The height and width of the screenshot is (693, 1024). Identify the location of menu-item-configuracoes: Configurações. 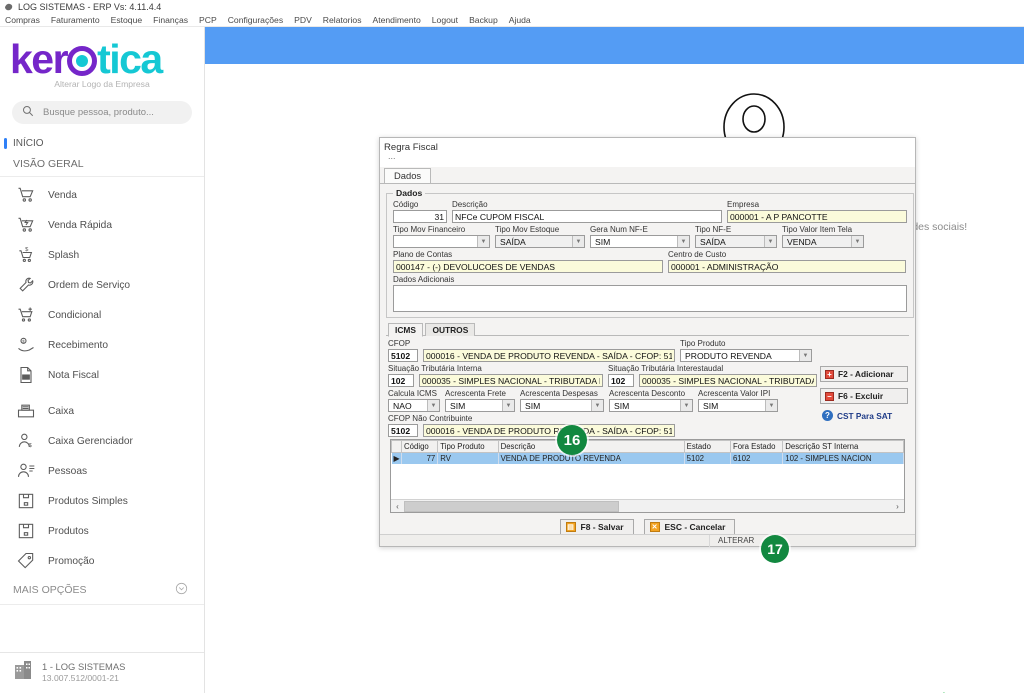
(255, 20).